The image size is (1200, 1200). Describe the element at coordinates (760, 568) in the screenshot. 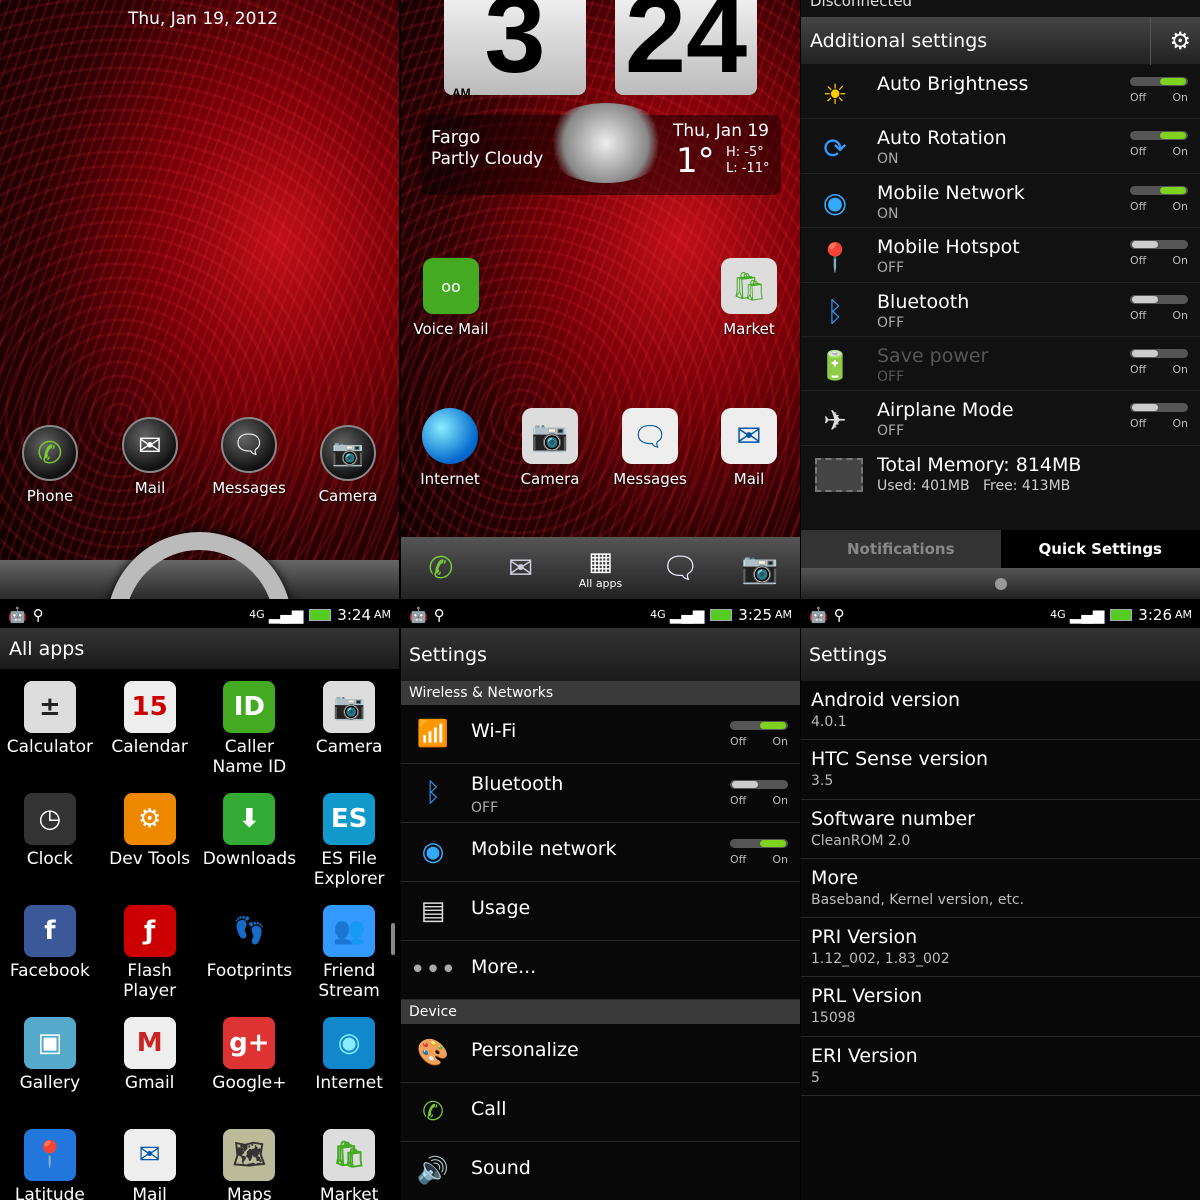

I see `dock-camera-icon: 📷` at that location.